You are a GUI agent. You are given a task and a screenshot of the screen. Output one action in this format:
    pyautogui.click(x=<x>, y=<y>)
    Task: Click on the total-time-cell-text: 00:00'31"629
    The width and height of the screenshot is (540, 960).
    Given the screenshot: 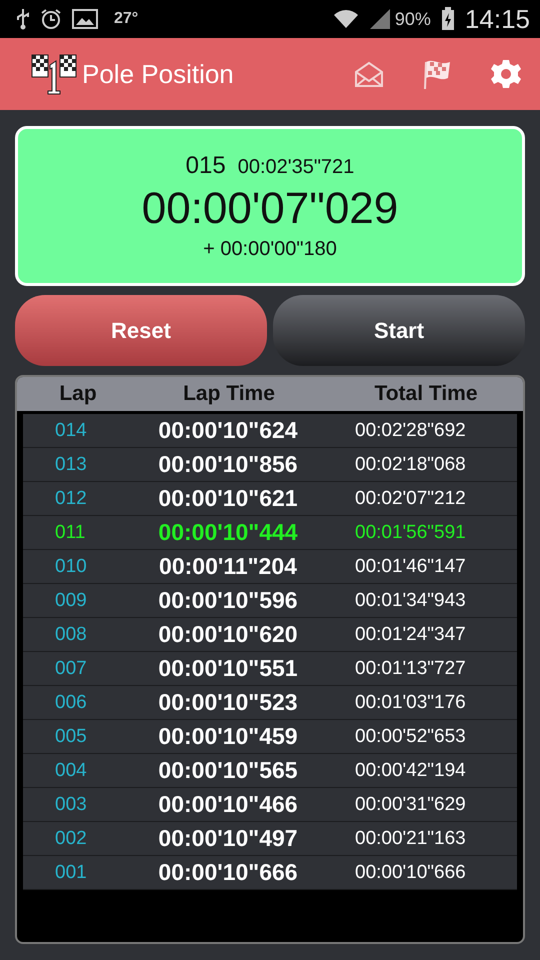 What is the action you would take?
    pyautogui.click(x=410, y=805)
    